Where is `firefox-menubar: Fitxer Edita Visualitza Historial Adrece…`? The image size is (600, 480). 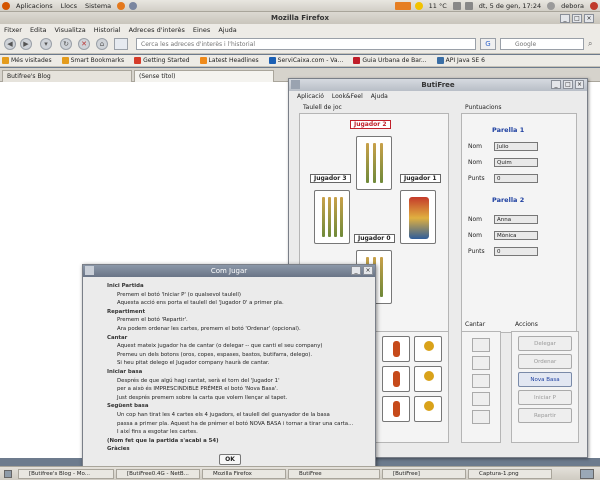
firefox-menubar: Fitxer Edita Visualitza Historial Adrece… is located at coordinates (300, 29).